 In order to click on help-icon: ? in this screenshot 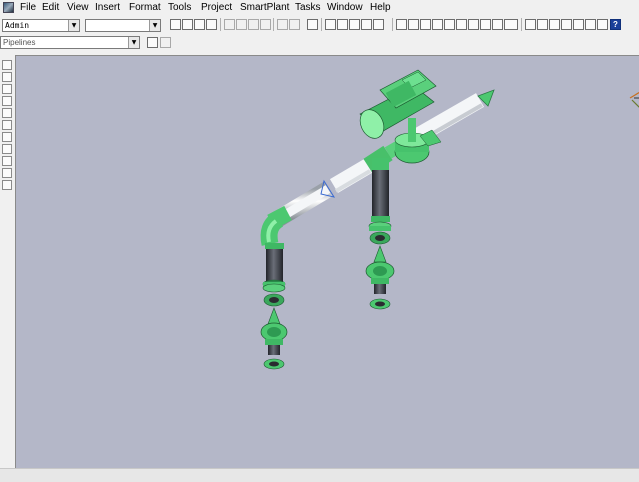, I will do `click(615, 24)`.